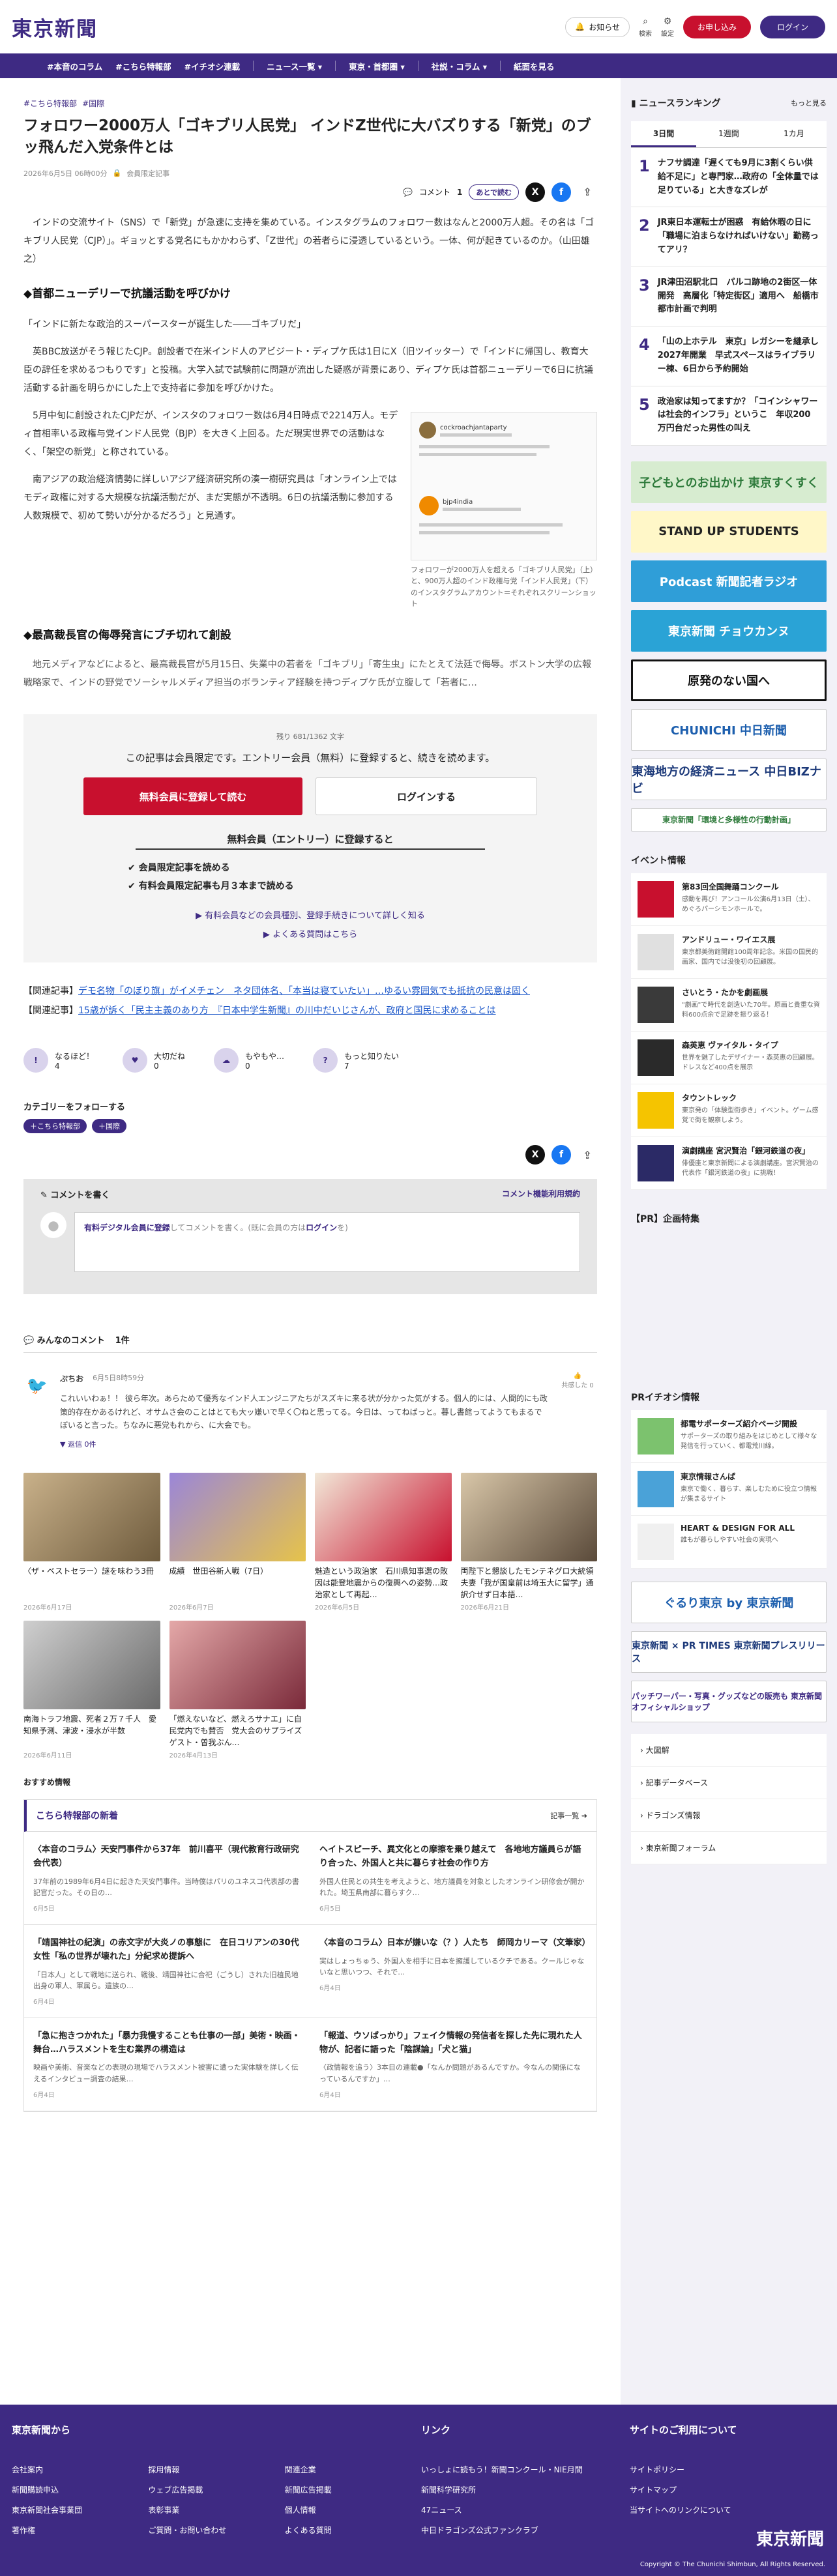 The width and height of the screenshot is (837, 2576). Describe the element at coordinates (216, 2530) in the screenshot. I see `footer-link: ご質問・お問い合わせ` at that location.